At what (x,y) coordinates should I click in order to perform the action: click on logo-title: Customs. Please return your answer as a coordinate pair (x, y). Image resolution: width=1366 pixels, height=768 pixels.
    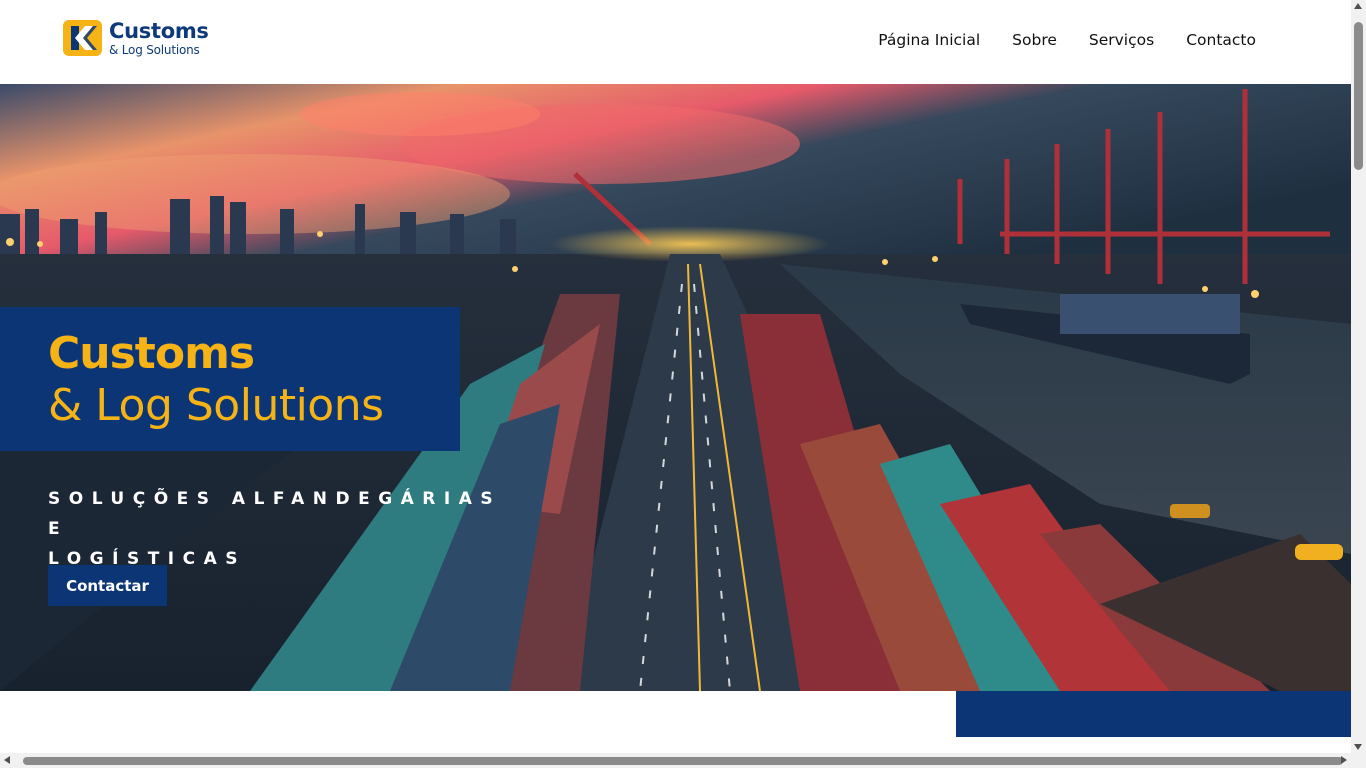
    Looking at the image, I should click on (159, 30).